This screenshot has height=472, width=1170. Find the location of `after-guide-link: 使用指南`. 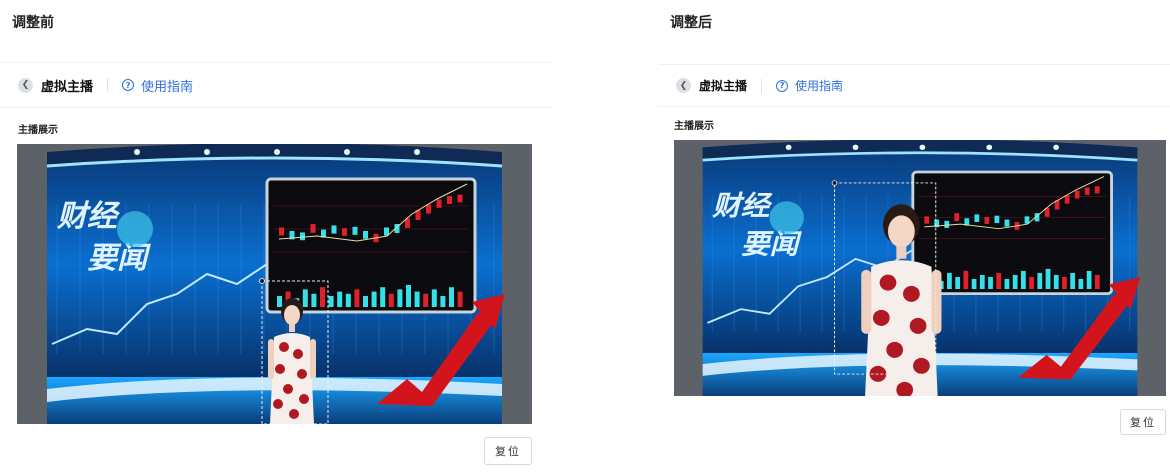

after-guide-link: 使用指南 is located at coordinates (819, 85).